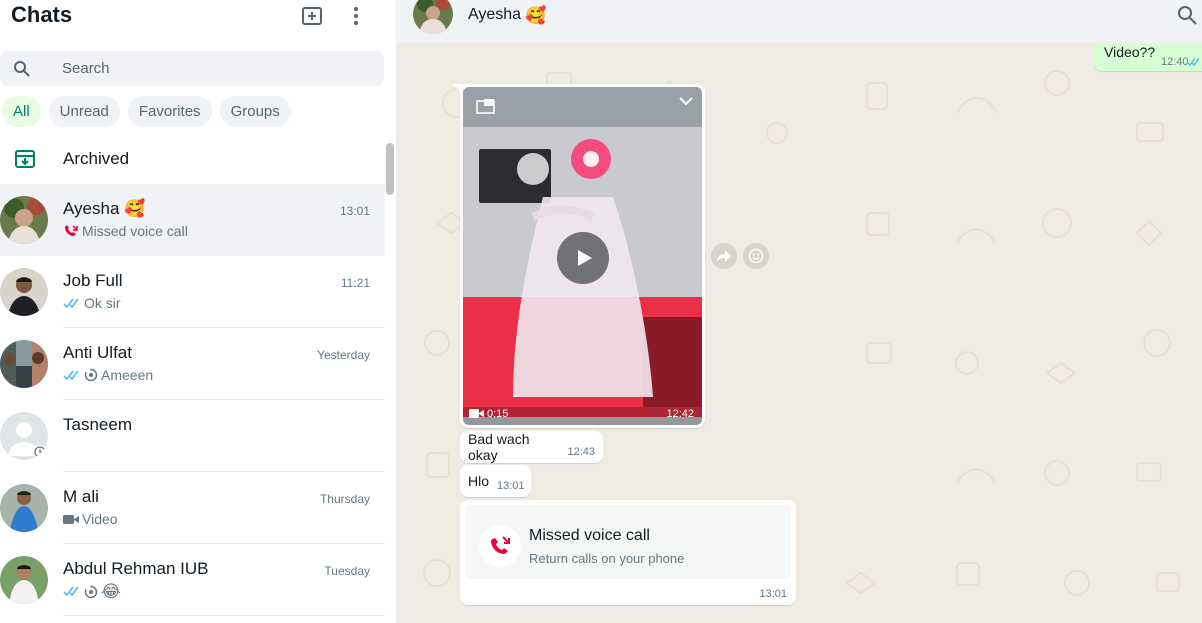 This screenshot has width=1202, height=623. Describe the element at coordinates (581, 451) in the screenshot. I see `message-time: 12:43` at that location.